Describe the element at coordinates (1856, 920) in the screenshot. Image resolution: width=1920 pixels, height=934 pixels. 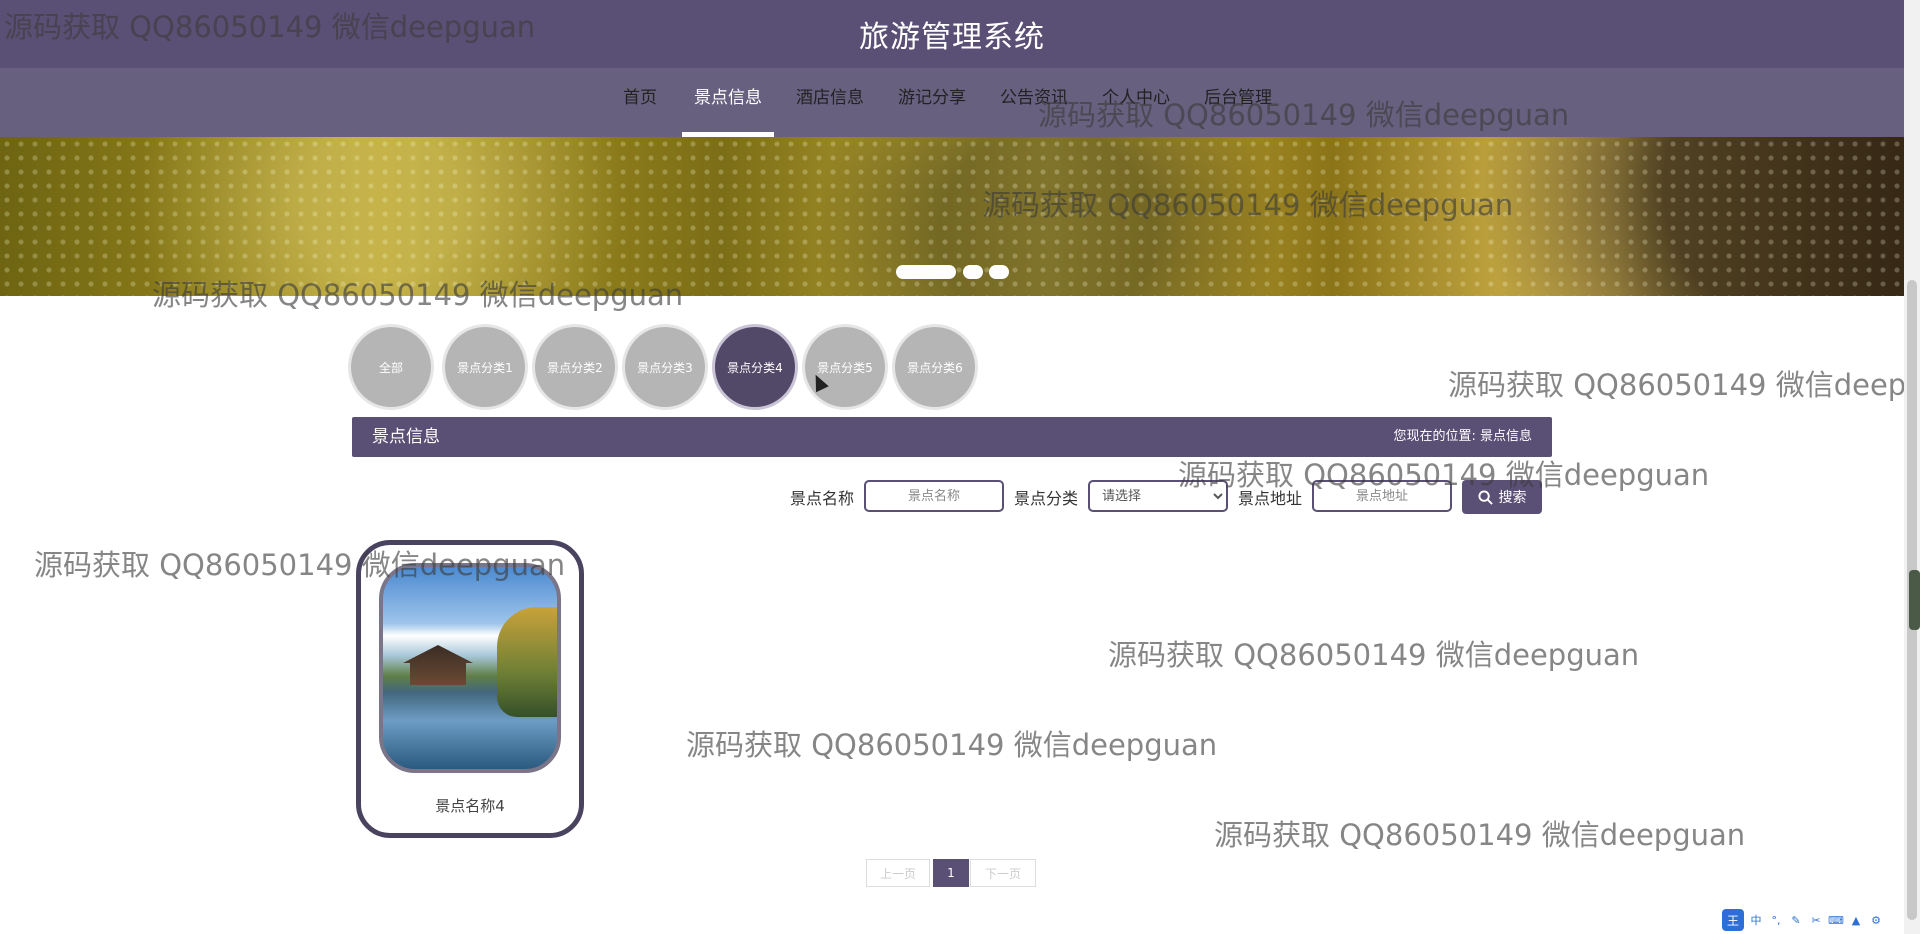
I see `shirt-icon: ▲` at that location.